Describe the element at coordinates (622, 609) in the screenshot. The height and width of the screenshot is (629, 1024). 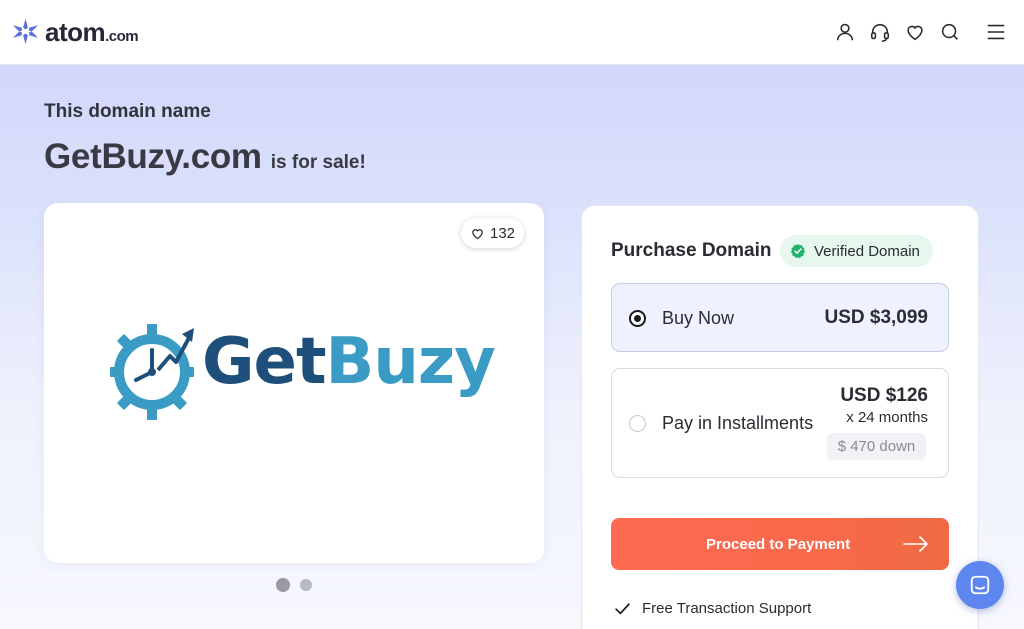
I see `checkmark-icon` at that location.